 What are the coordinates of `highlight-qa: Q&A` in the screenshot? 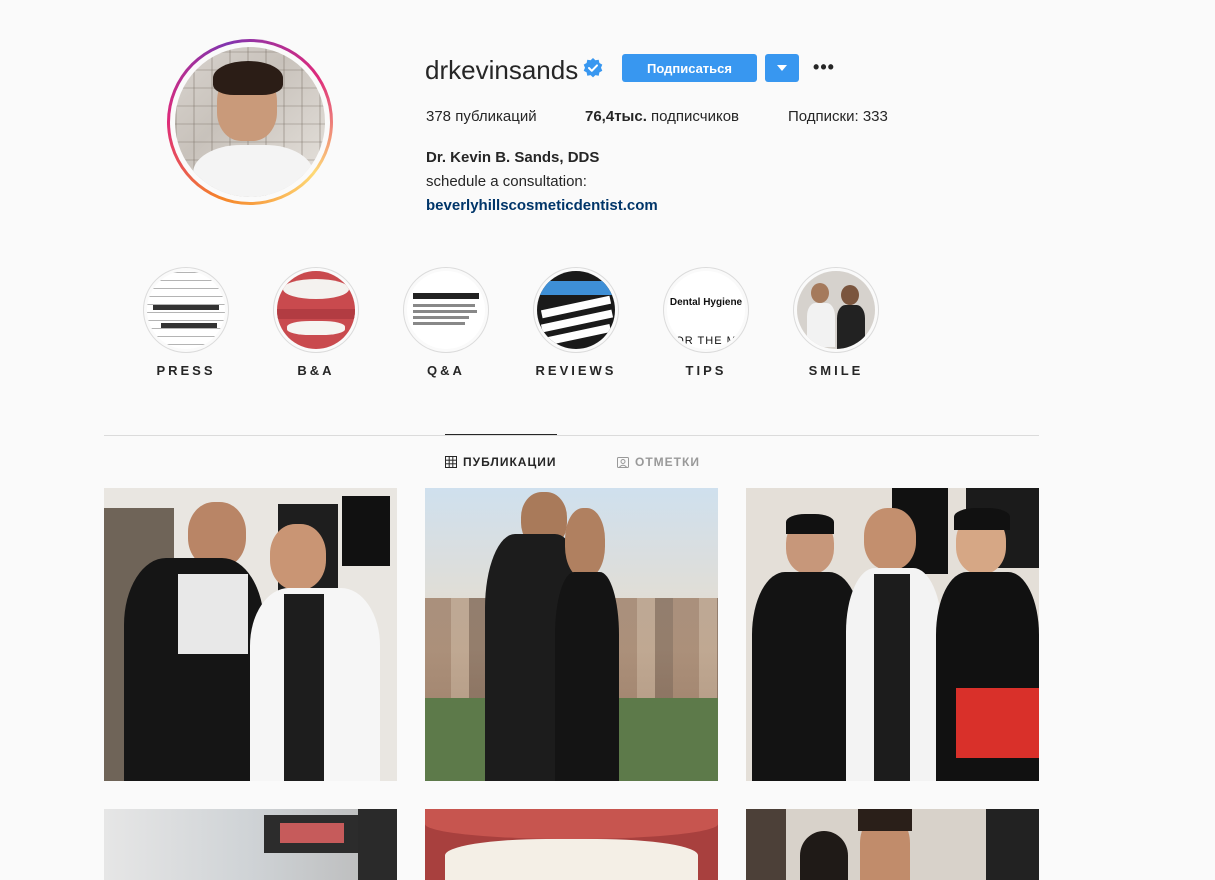 It's located at (446, 322).